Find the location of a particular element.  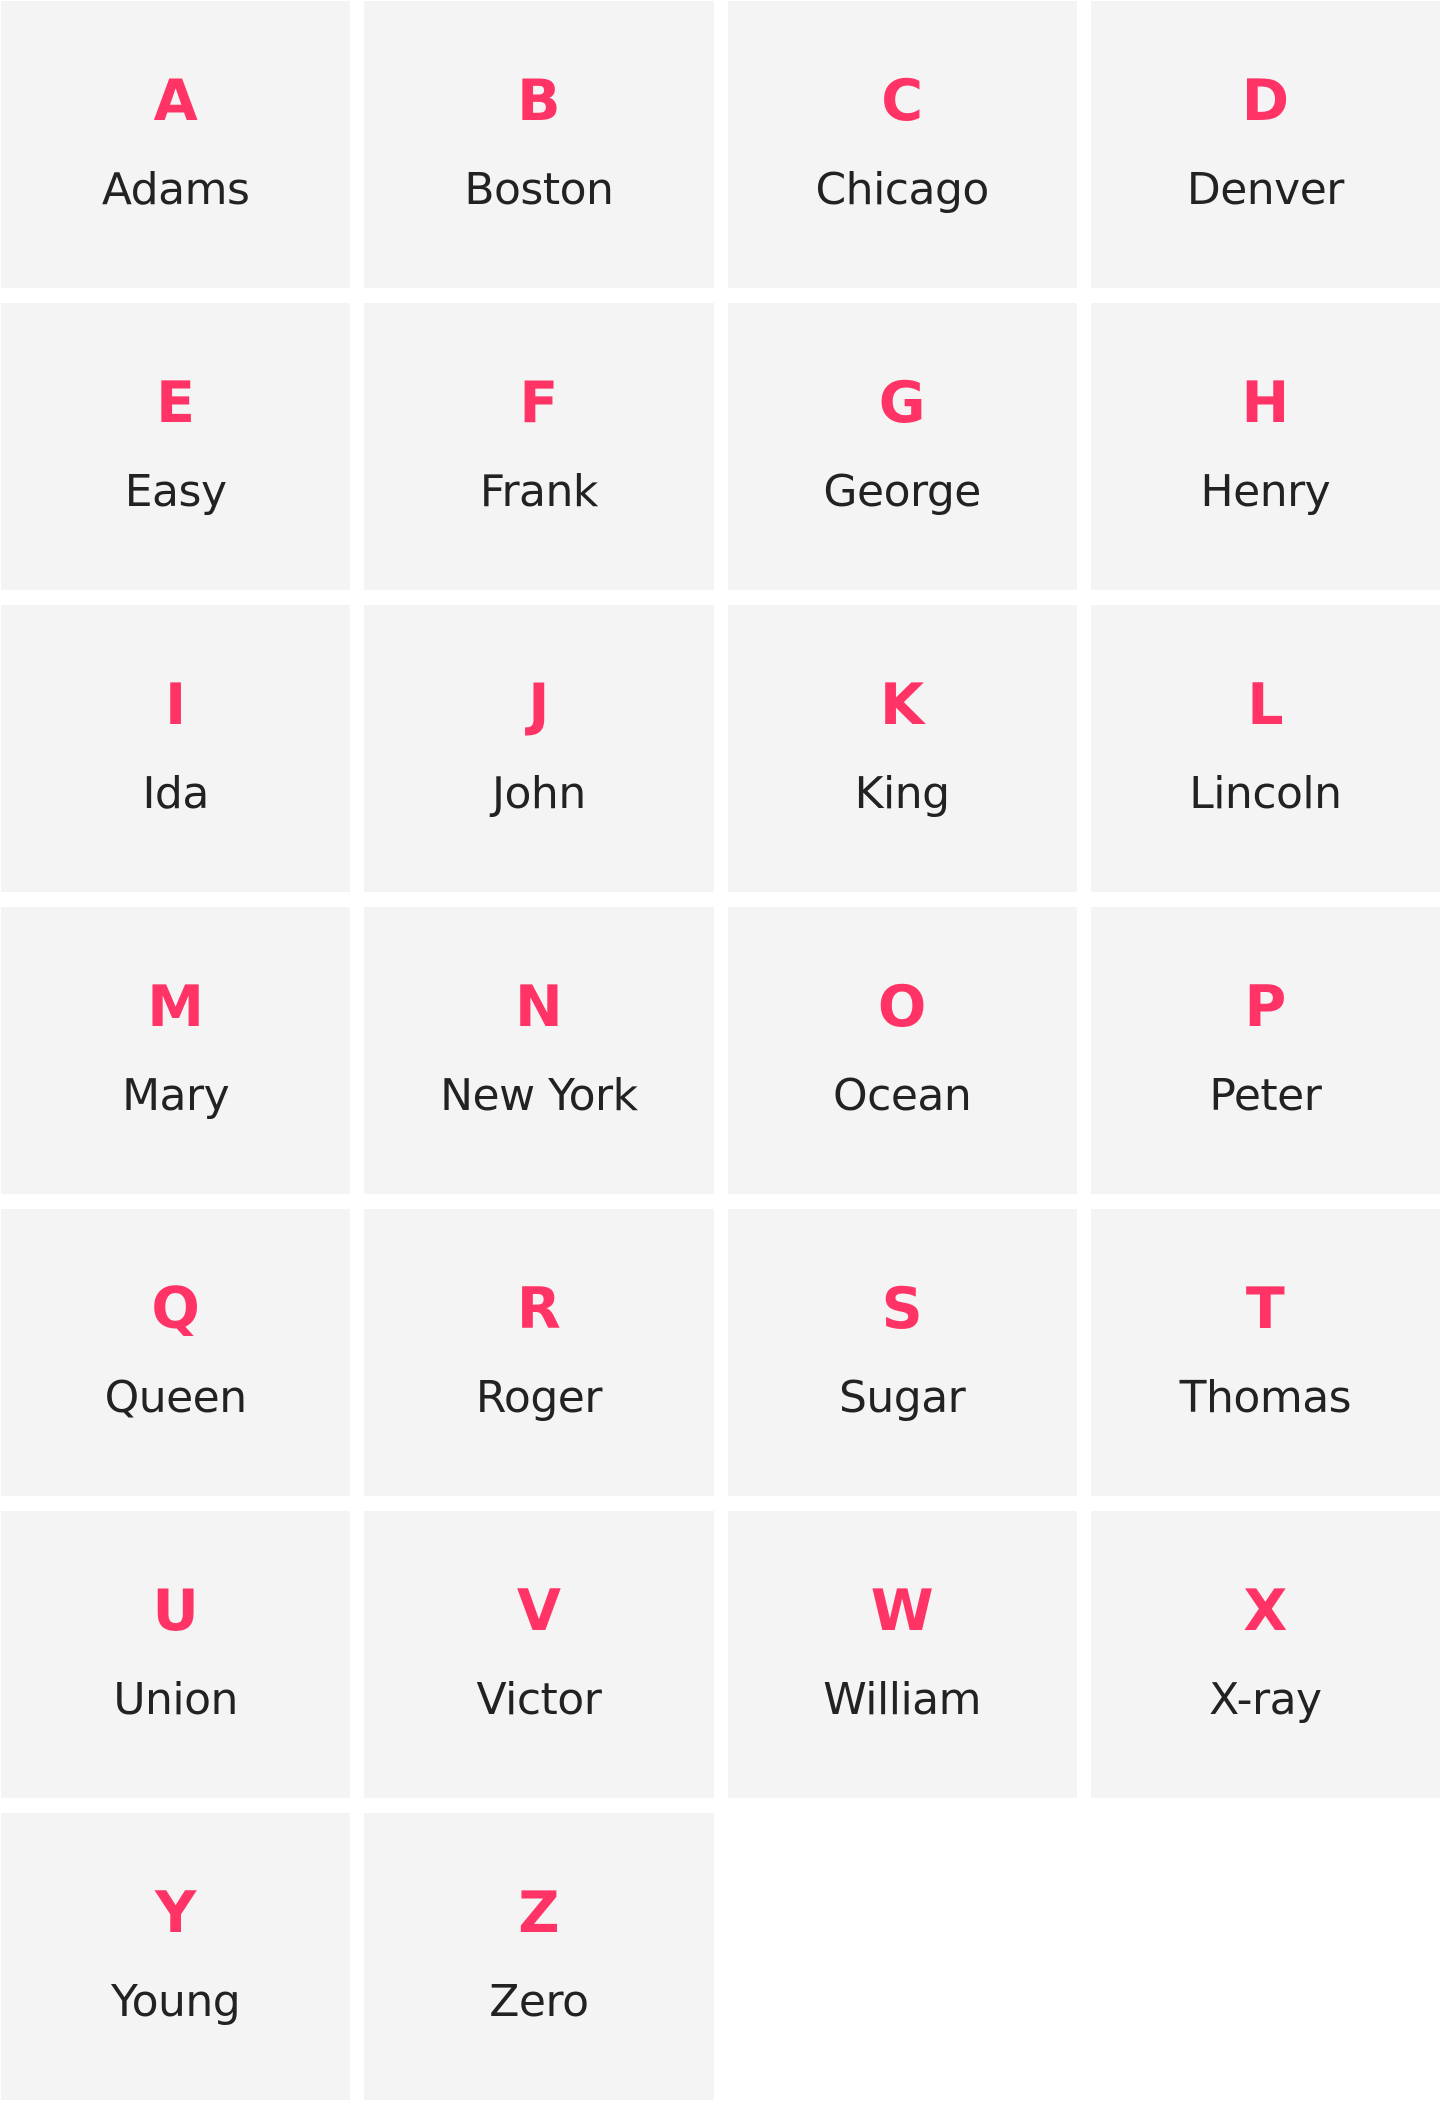

tile-word: Ocean is located at coordinates (902, 1095).